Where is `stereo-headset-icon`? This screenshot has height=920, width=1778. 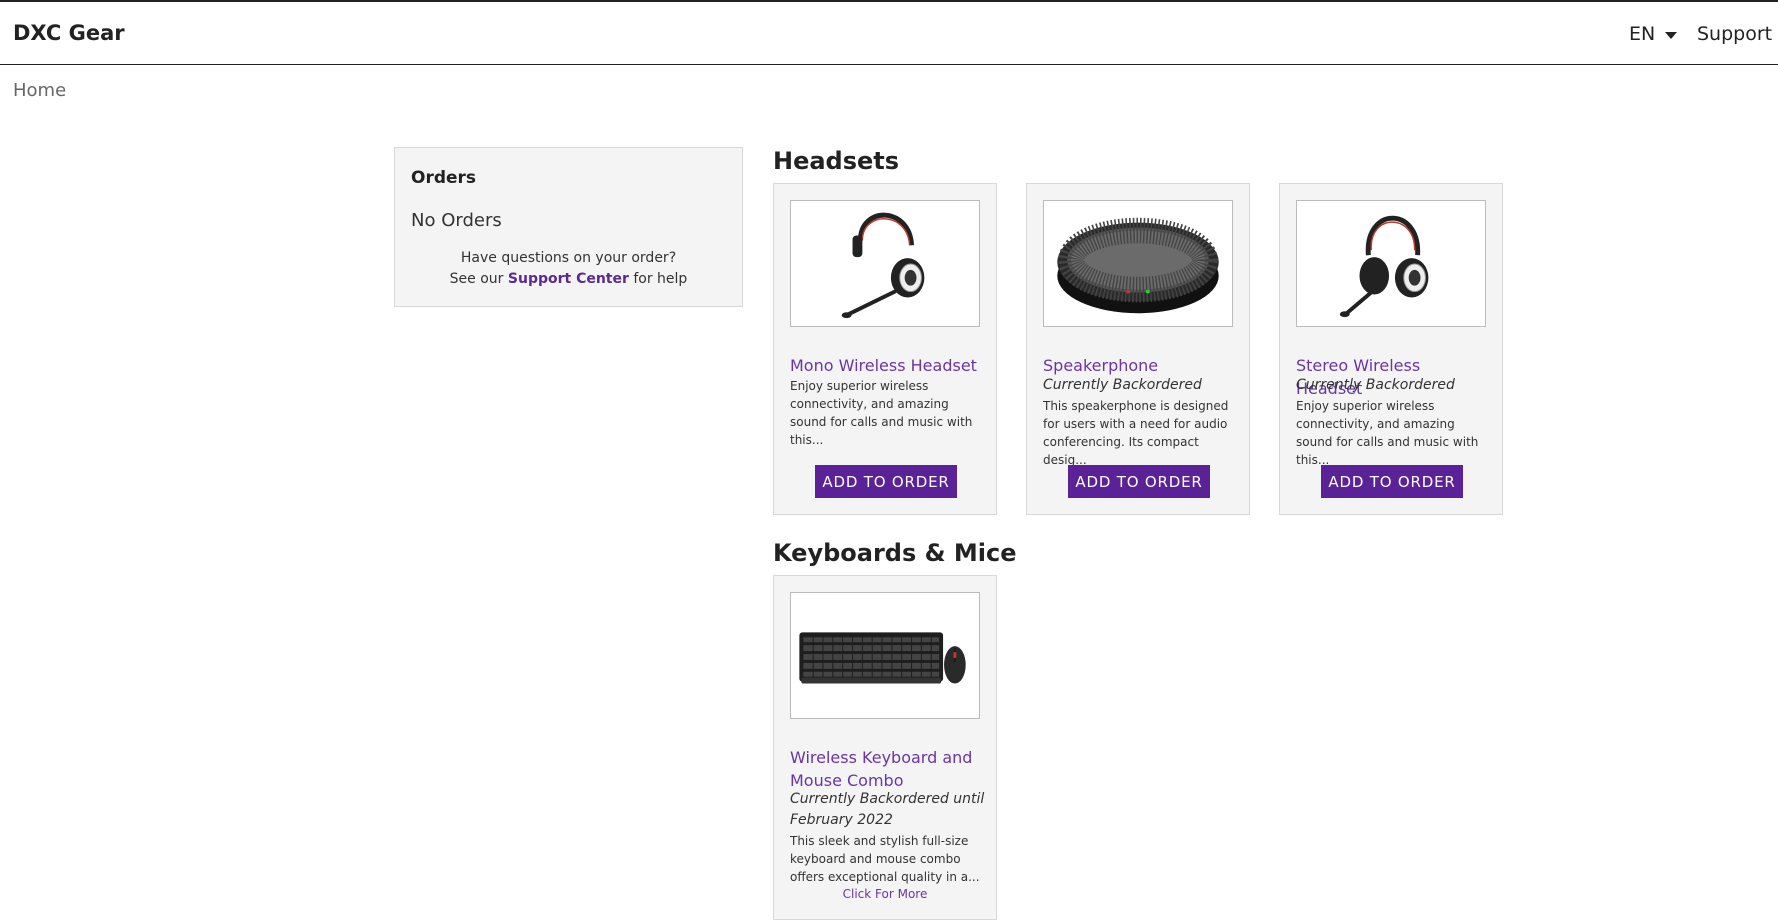
stereo-headset-icon is located at coordinates (1384, 266).